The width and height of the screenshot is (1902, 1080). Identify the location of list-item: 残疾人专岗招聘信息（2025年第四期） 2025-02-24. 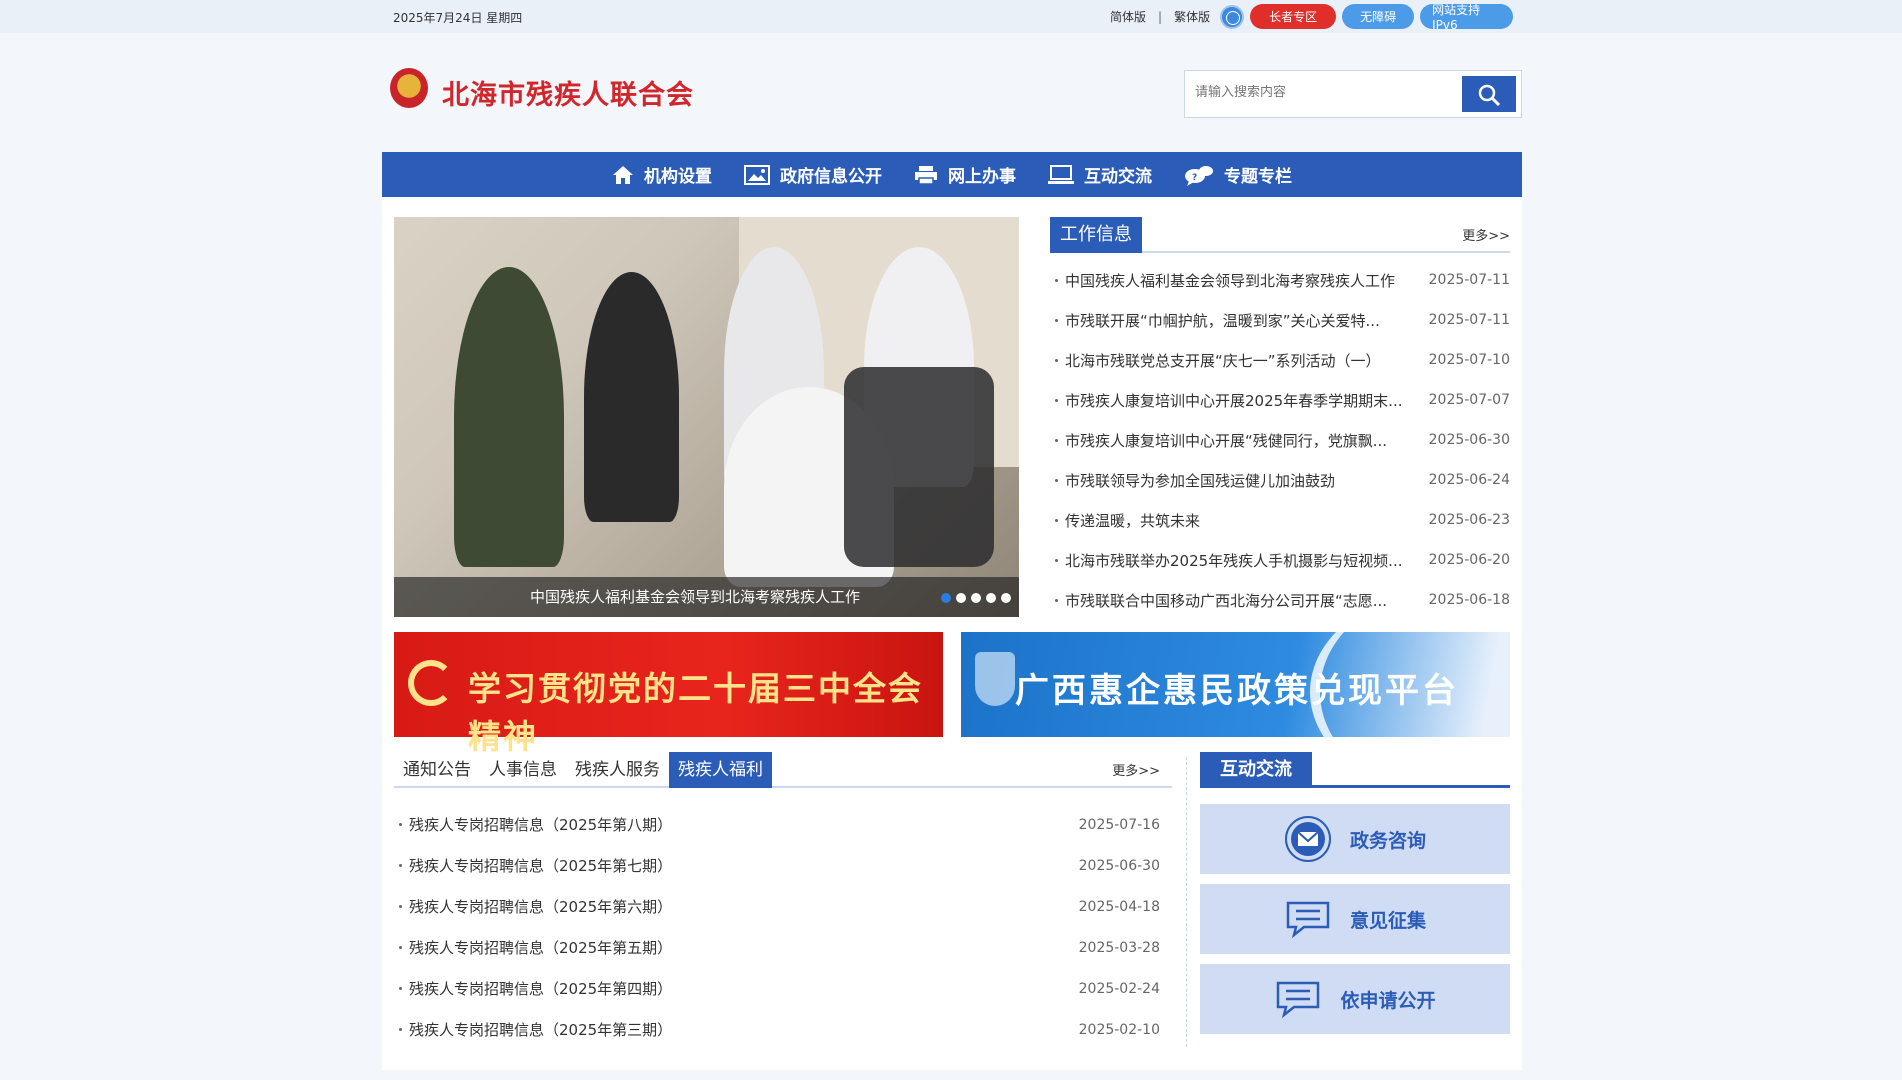
(783, 988).